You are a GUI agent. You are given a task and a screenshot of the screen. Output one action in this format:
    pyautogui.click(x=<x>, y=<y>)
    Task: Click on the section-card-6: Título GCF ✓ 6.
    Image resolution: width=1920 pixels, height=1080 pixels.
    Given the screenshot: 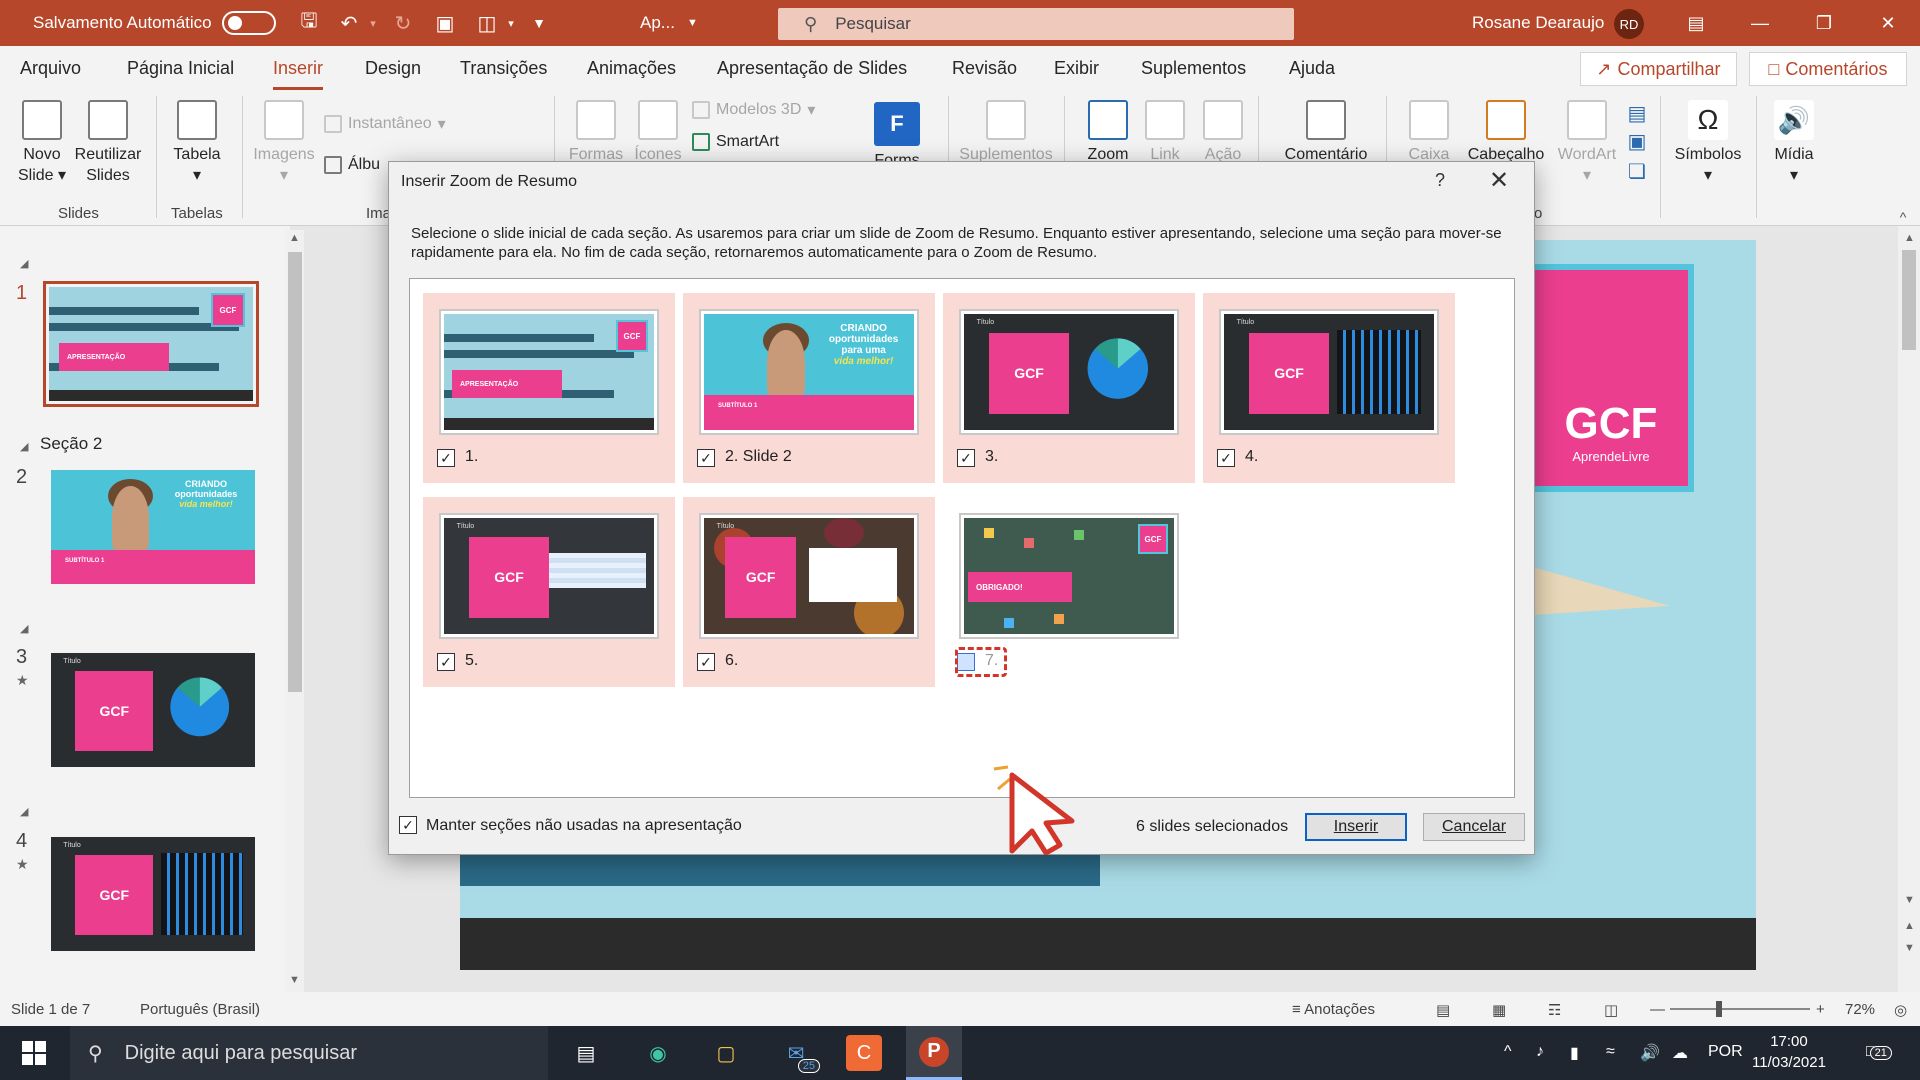 What is the action you would take?
    pyautogui.click(x=809, y=592)
    